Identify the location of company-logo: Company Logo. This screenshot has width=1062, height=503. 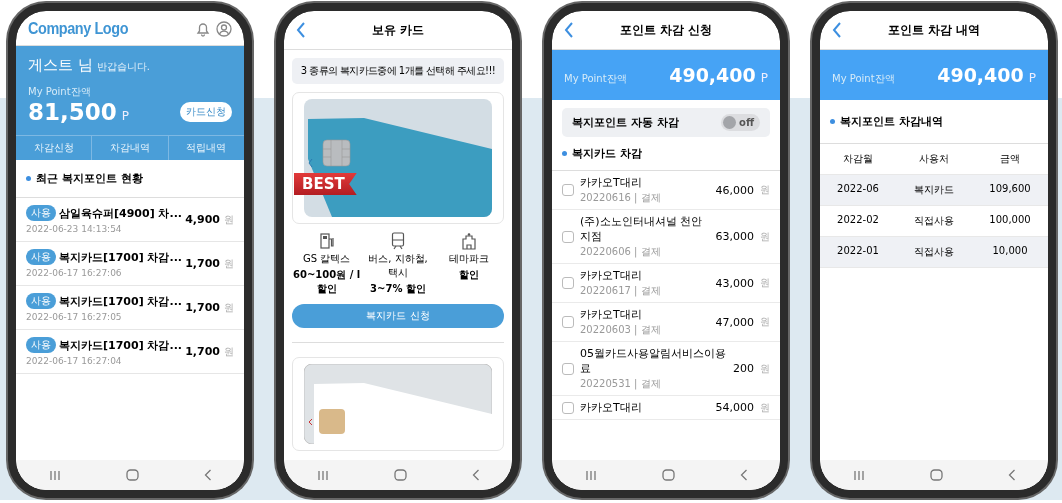
(79, 29).